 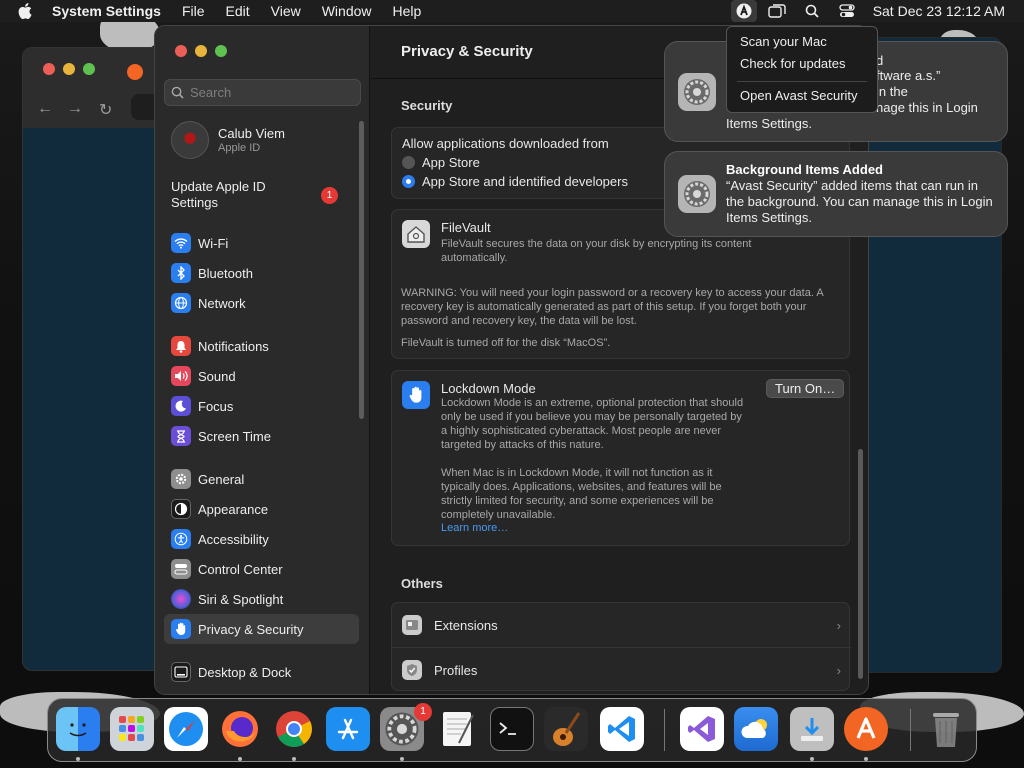 I want to click on finder-icon, so click(x=78, y=729).